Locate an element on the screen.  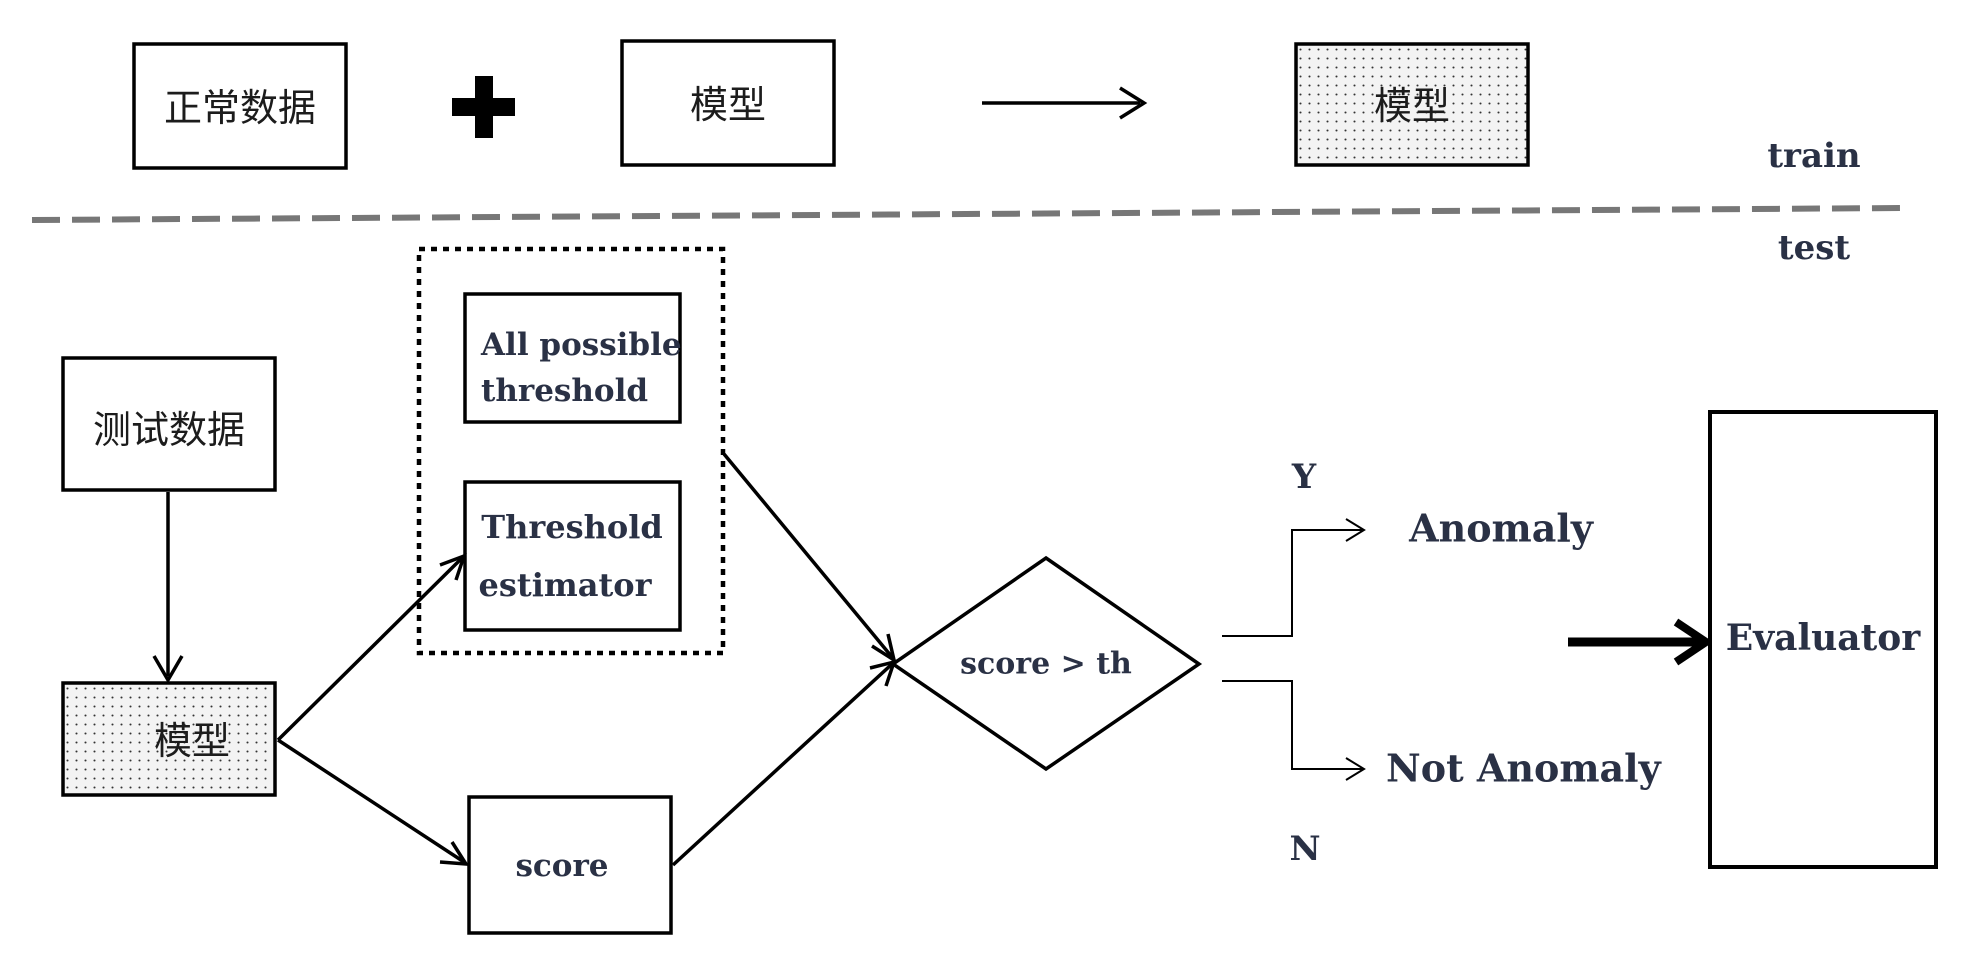
evaluator-label: Evaluator is located at coordinates (1824, 638).